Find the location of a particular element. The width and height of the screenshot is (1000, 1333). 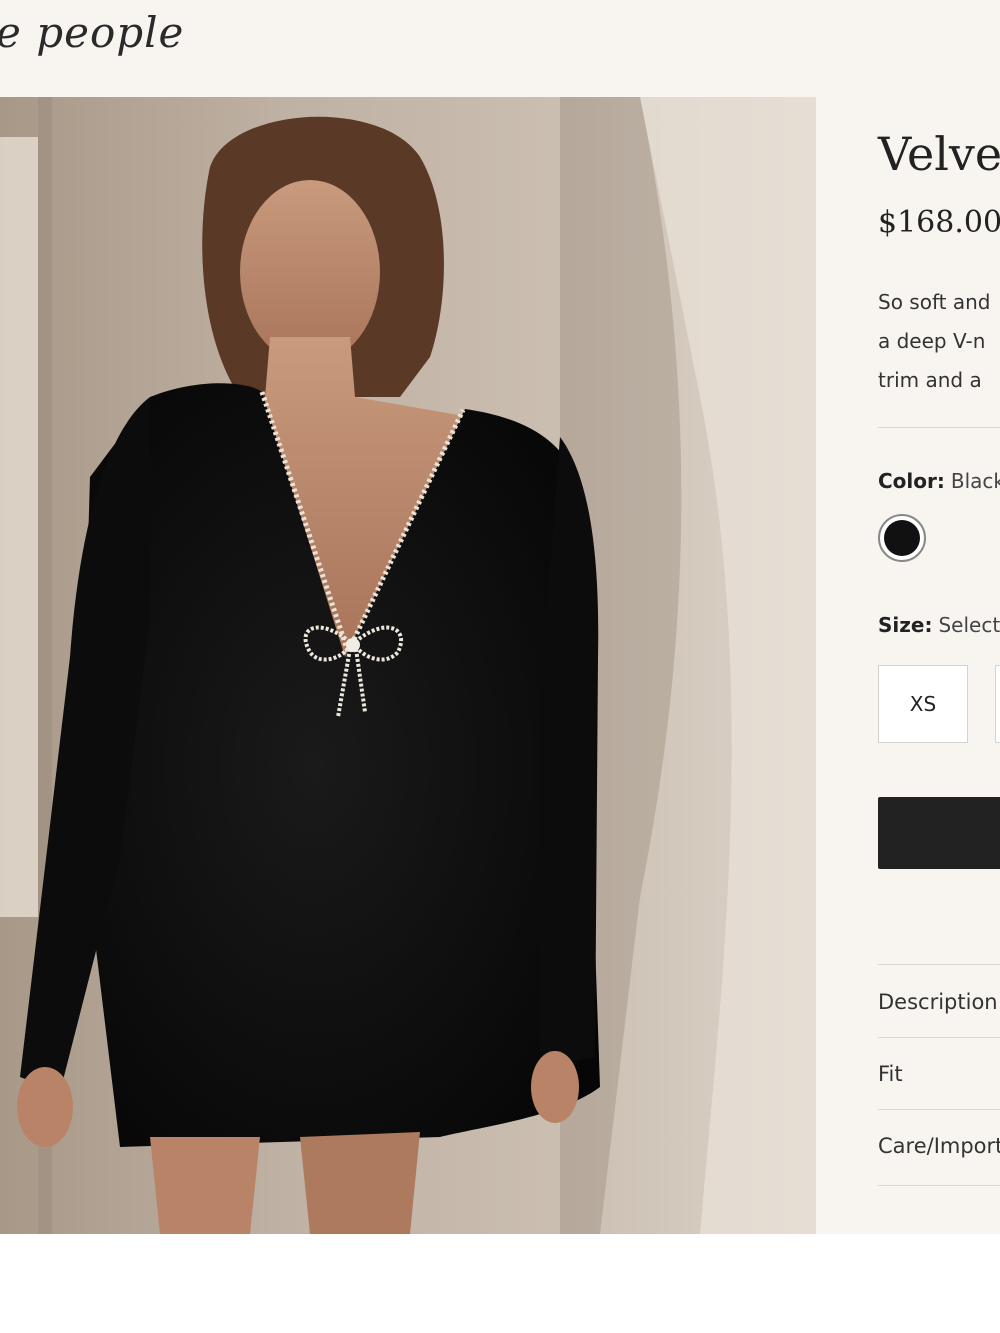

size-label: Size: is located at coordinates (905, 625).